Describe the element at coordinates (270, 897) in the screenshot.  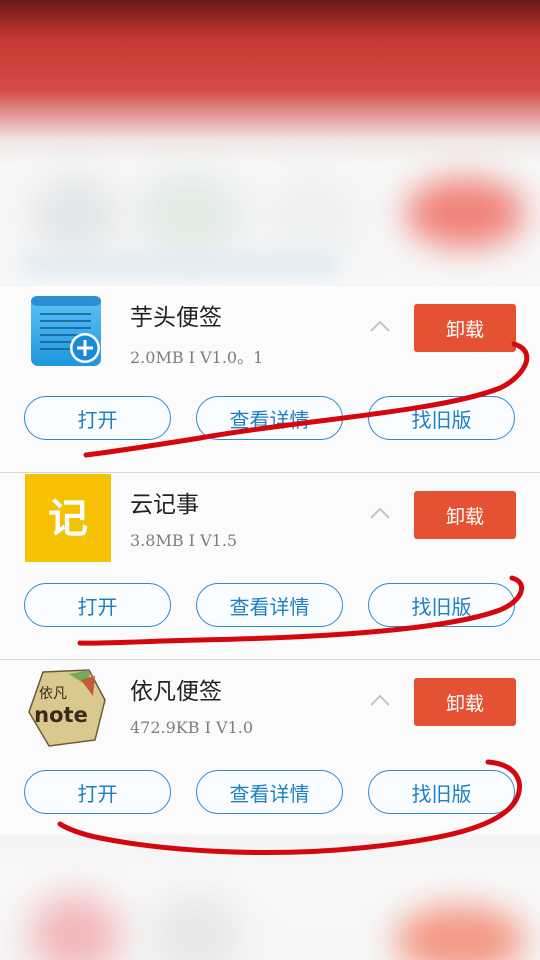
I see `blurred-footer-area` at that location.